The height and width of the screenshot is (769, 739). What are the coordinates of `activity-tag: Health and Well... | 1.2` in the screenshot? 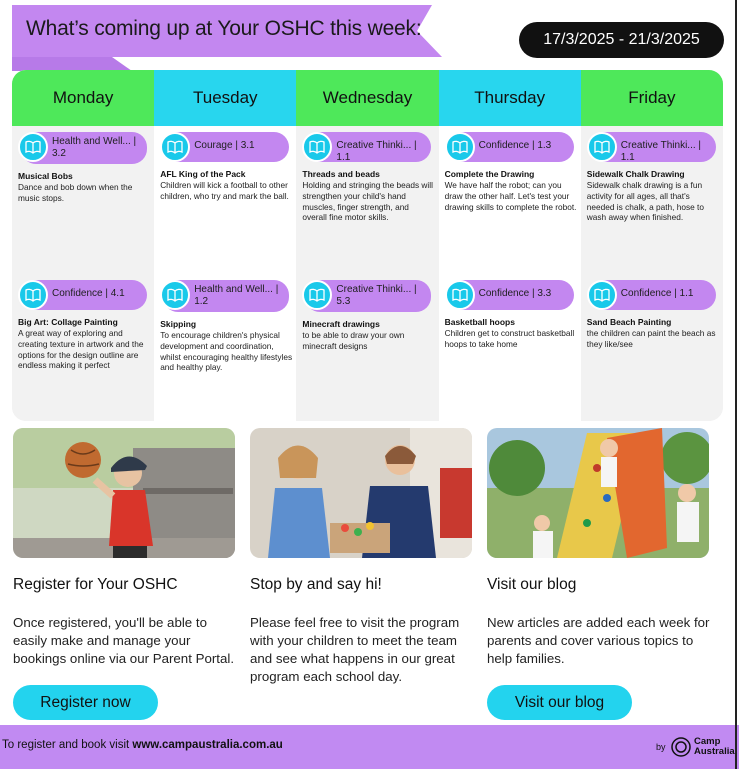 It's located at (225, 296).